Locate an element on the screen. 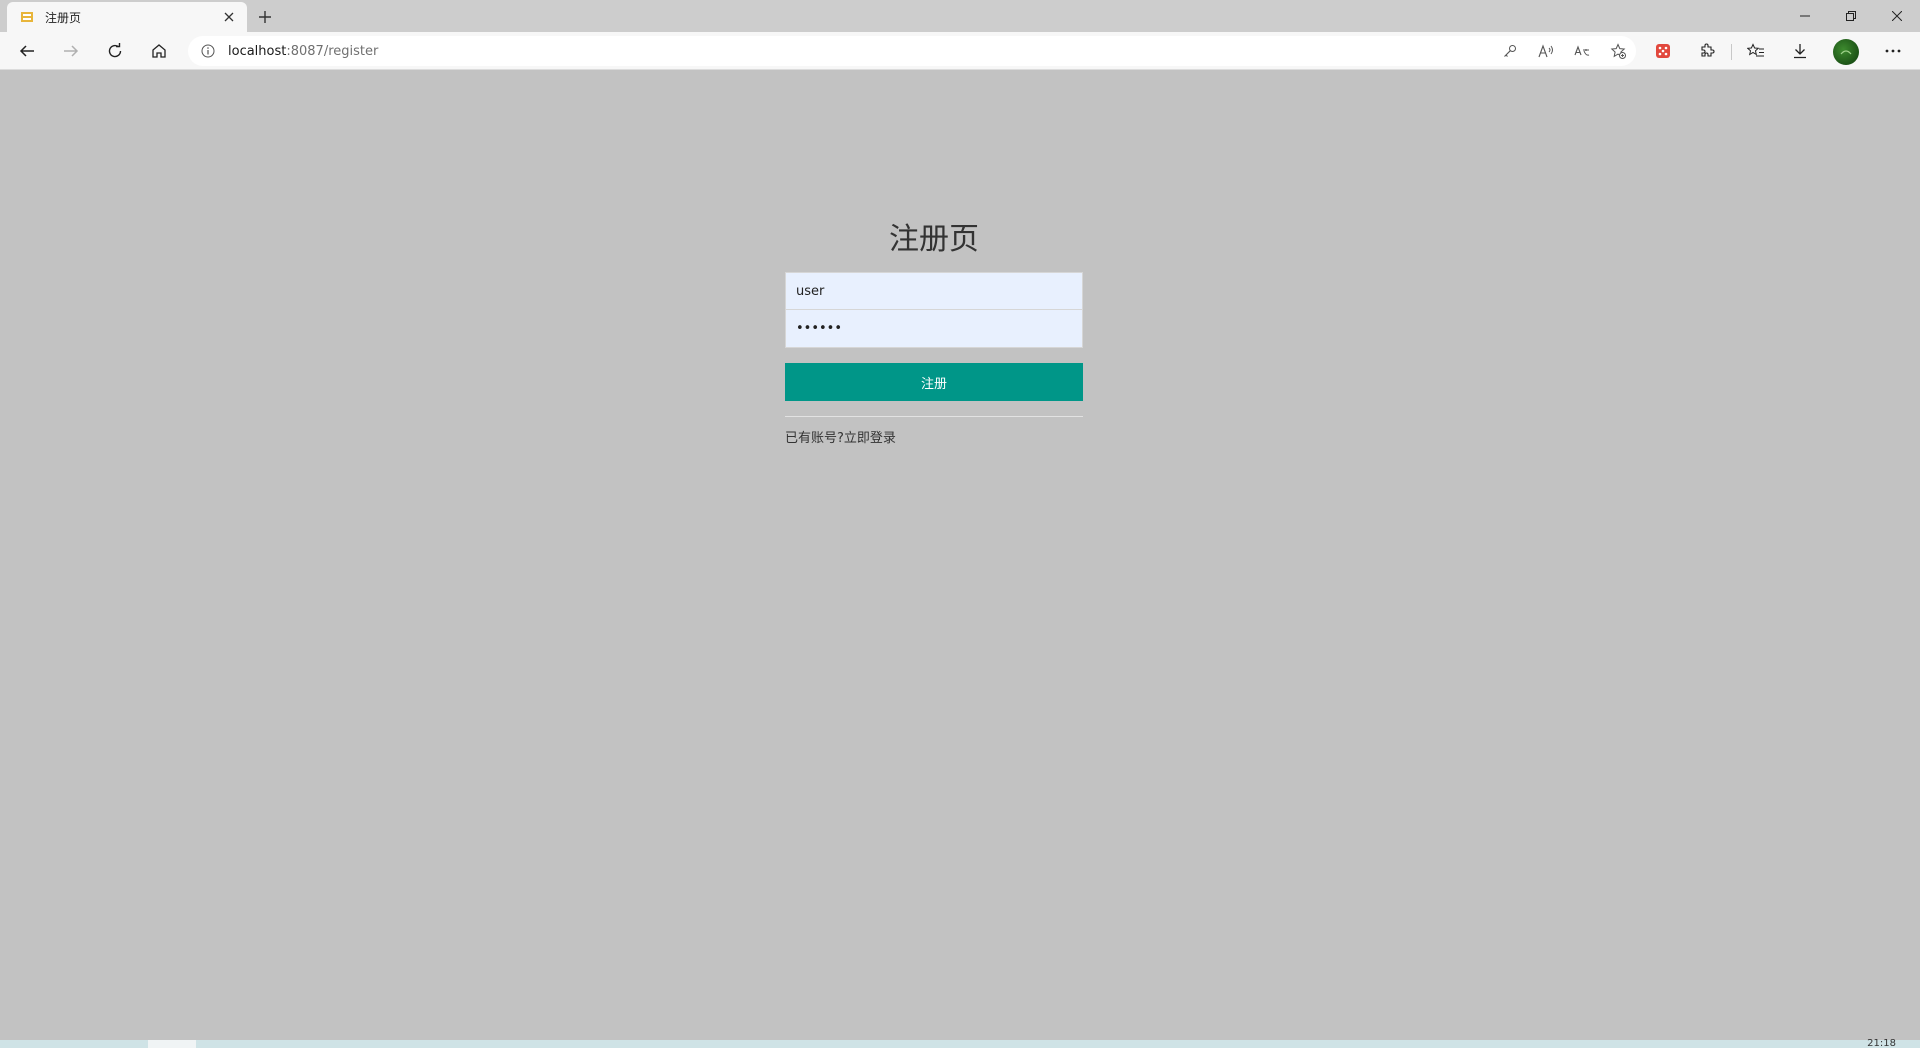 The image size is (1920, 1048). new-tab-button is located at coordinates (265, 17).